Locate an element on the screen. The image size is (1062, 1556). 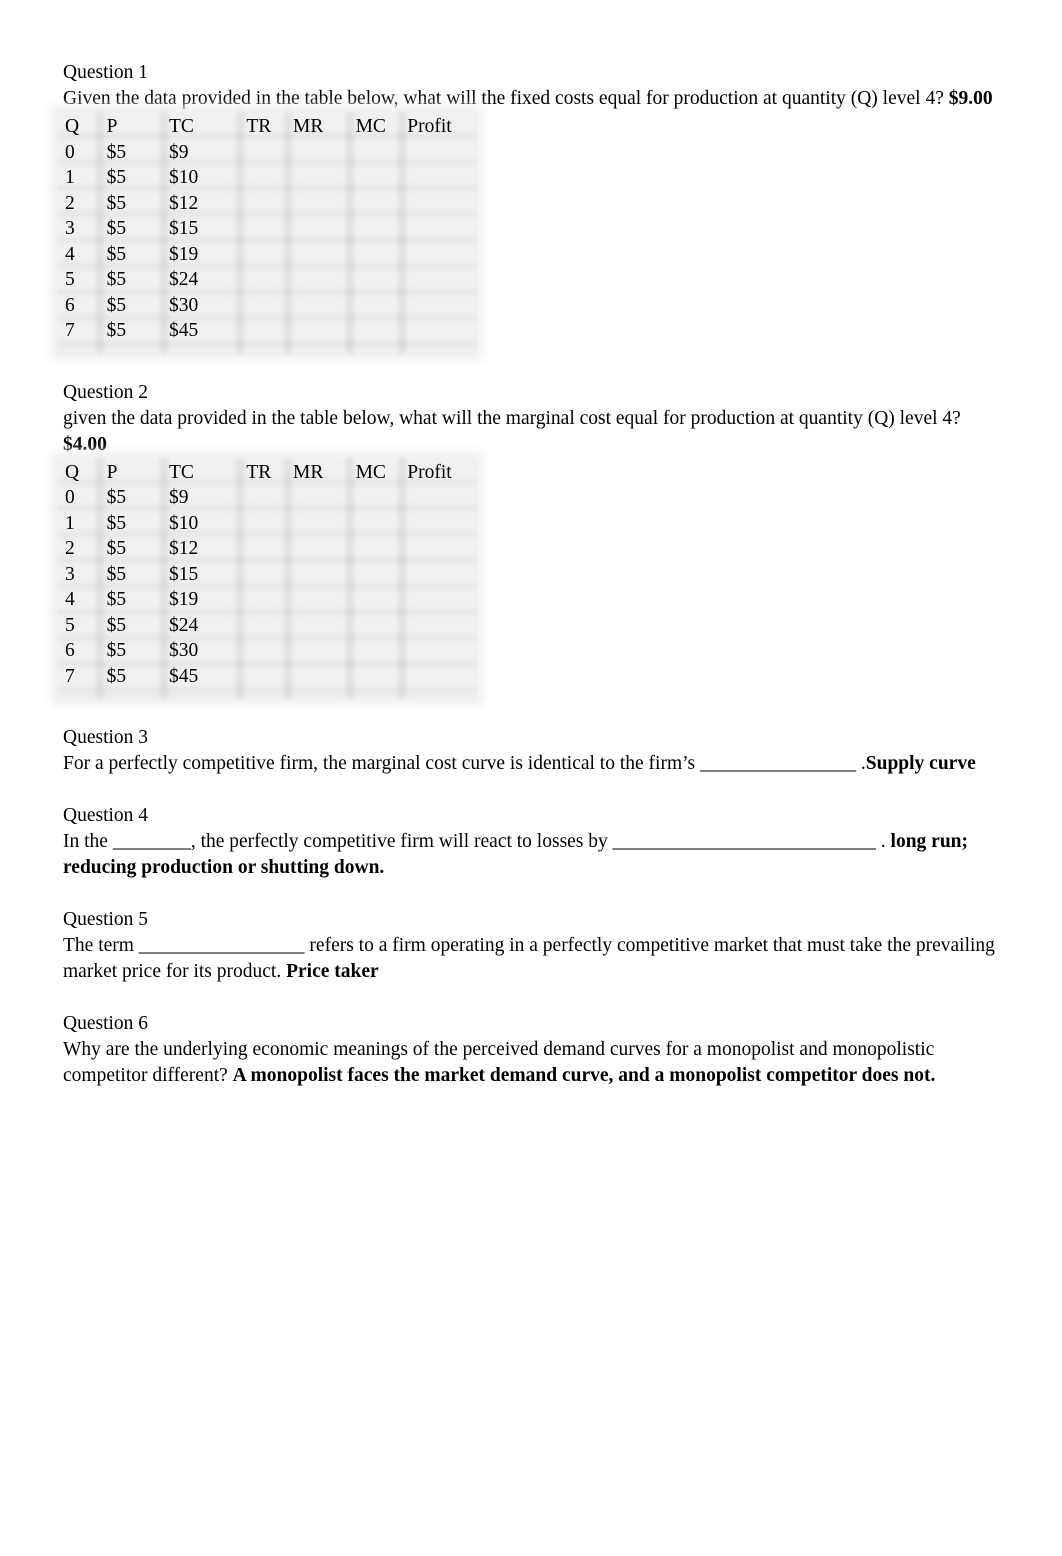
table-cell-q: 3 is located at coordinates (70, 574).